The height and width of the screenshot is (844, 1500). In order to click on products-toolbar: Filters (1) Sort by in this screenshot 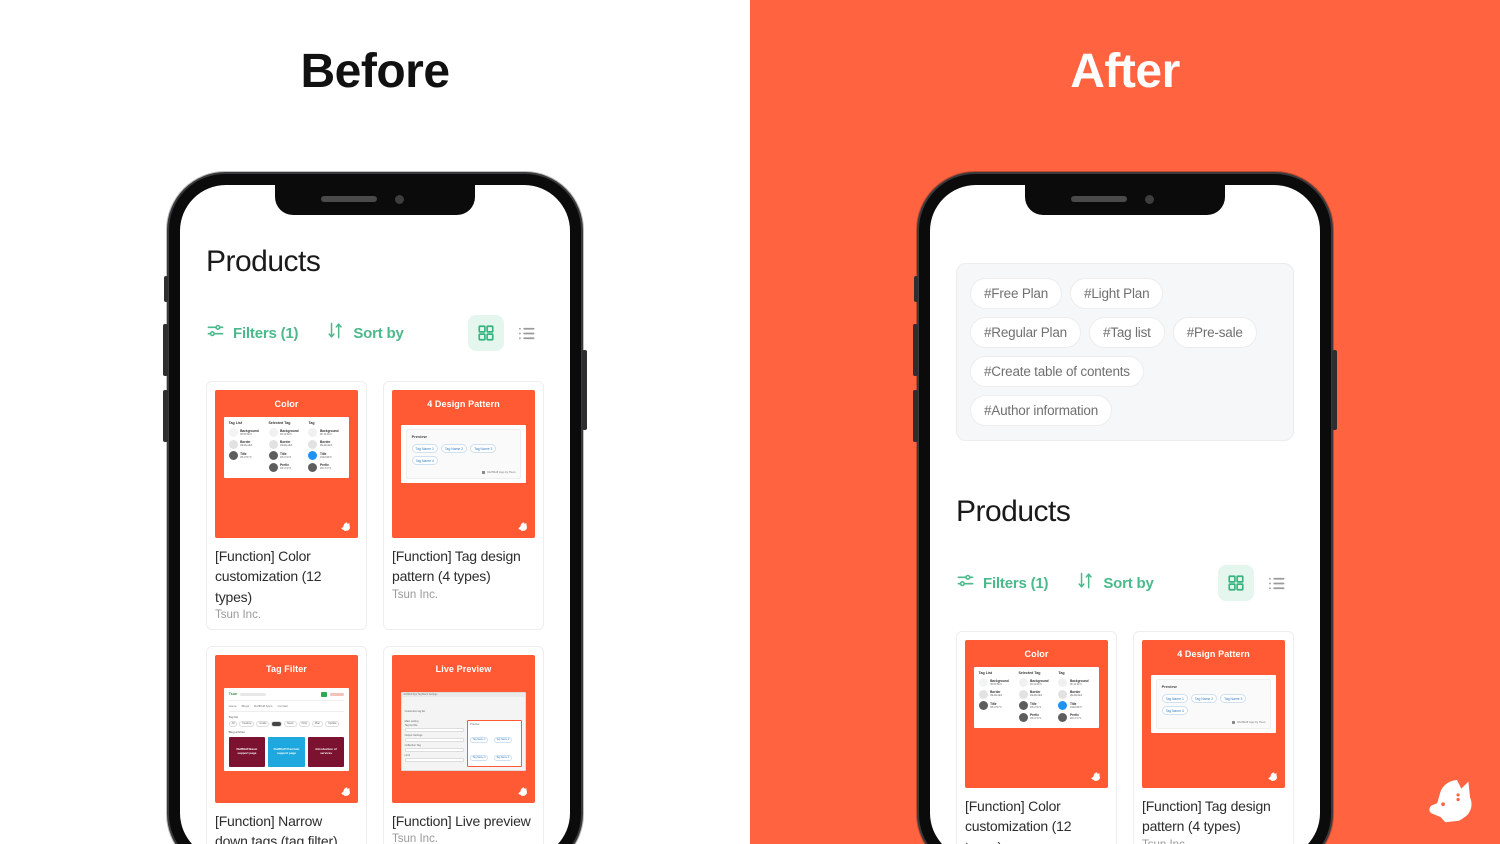, I will do `click(1125, 583)`.